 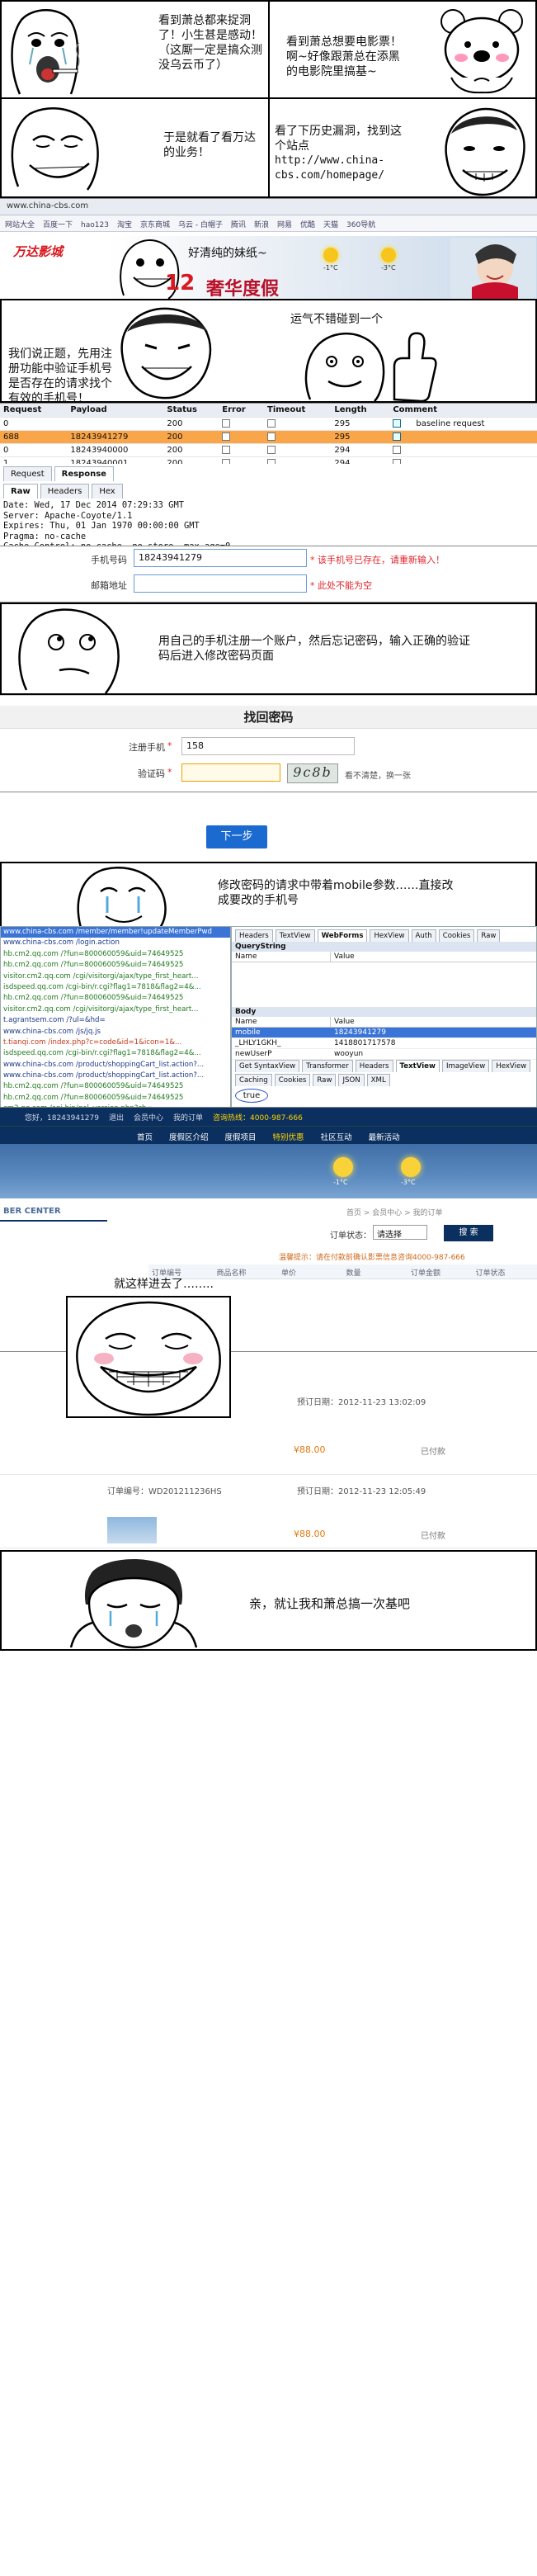 I want to click on session-row: t.agrantsem.com /?ul=&hd=, so click(x=116, y=1020).